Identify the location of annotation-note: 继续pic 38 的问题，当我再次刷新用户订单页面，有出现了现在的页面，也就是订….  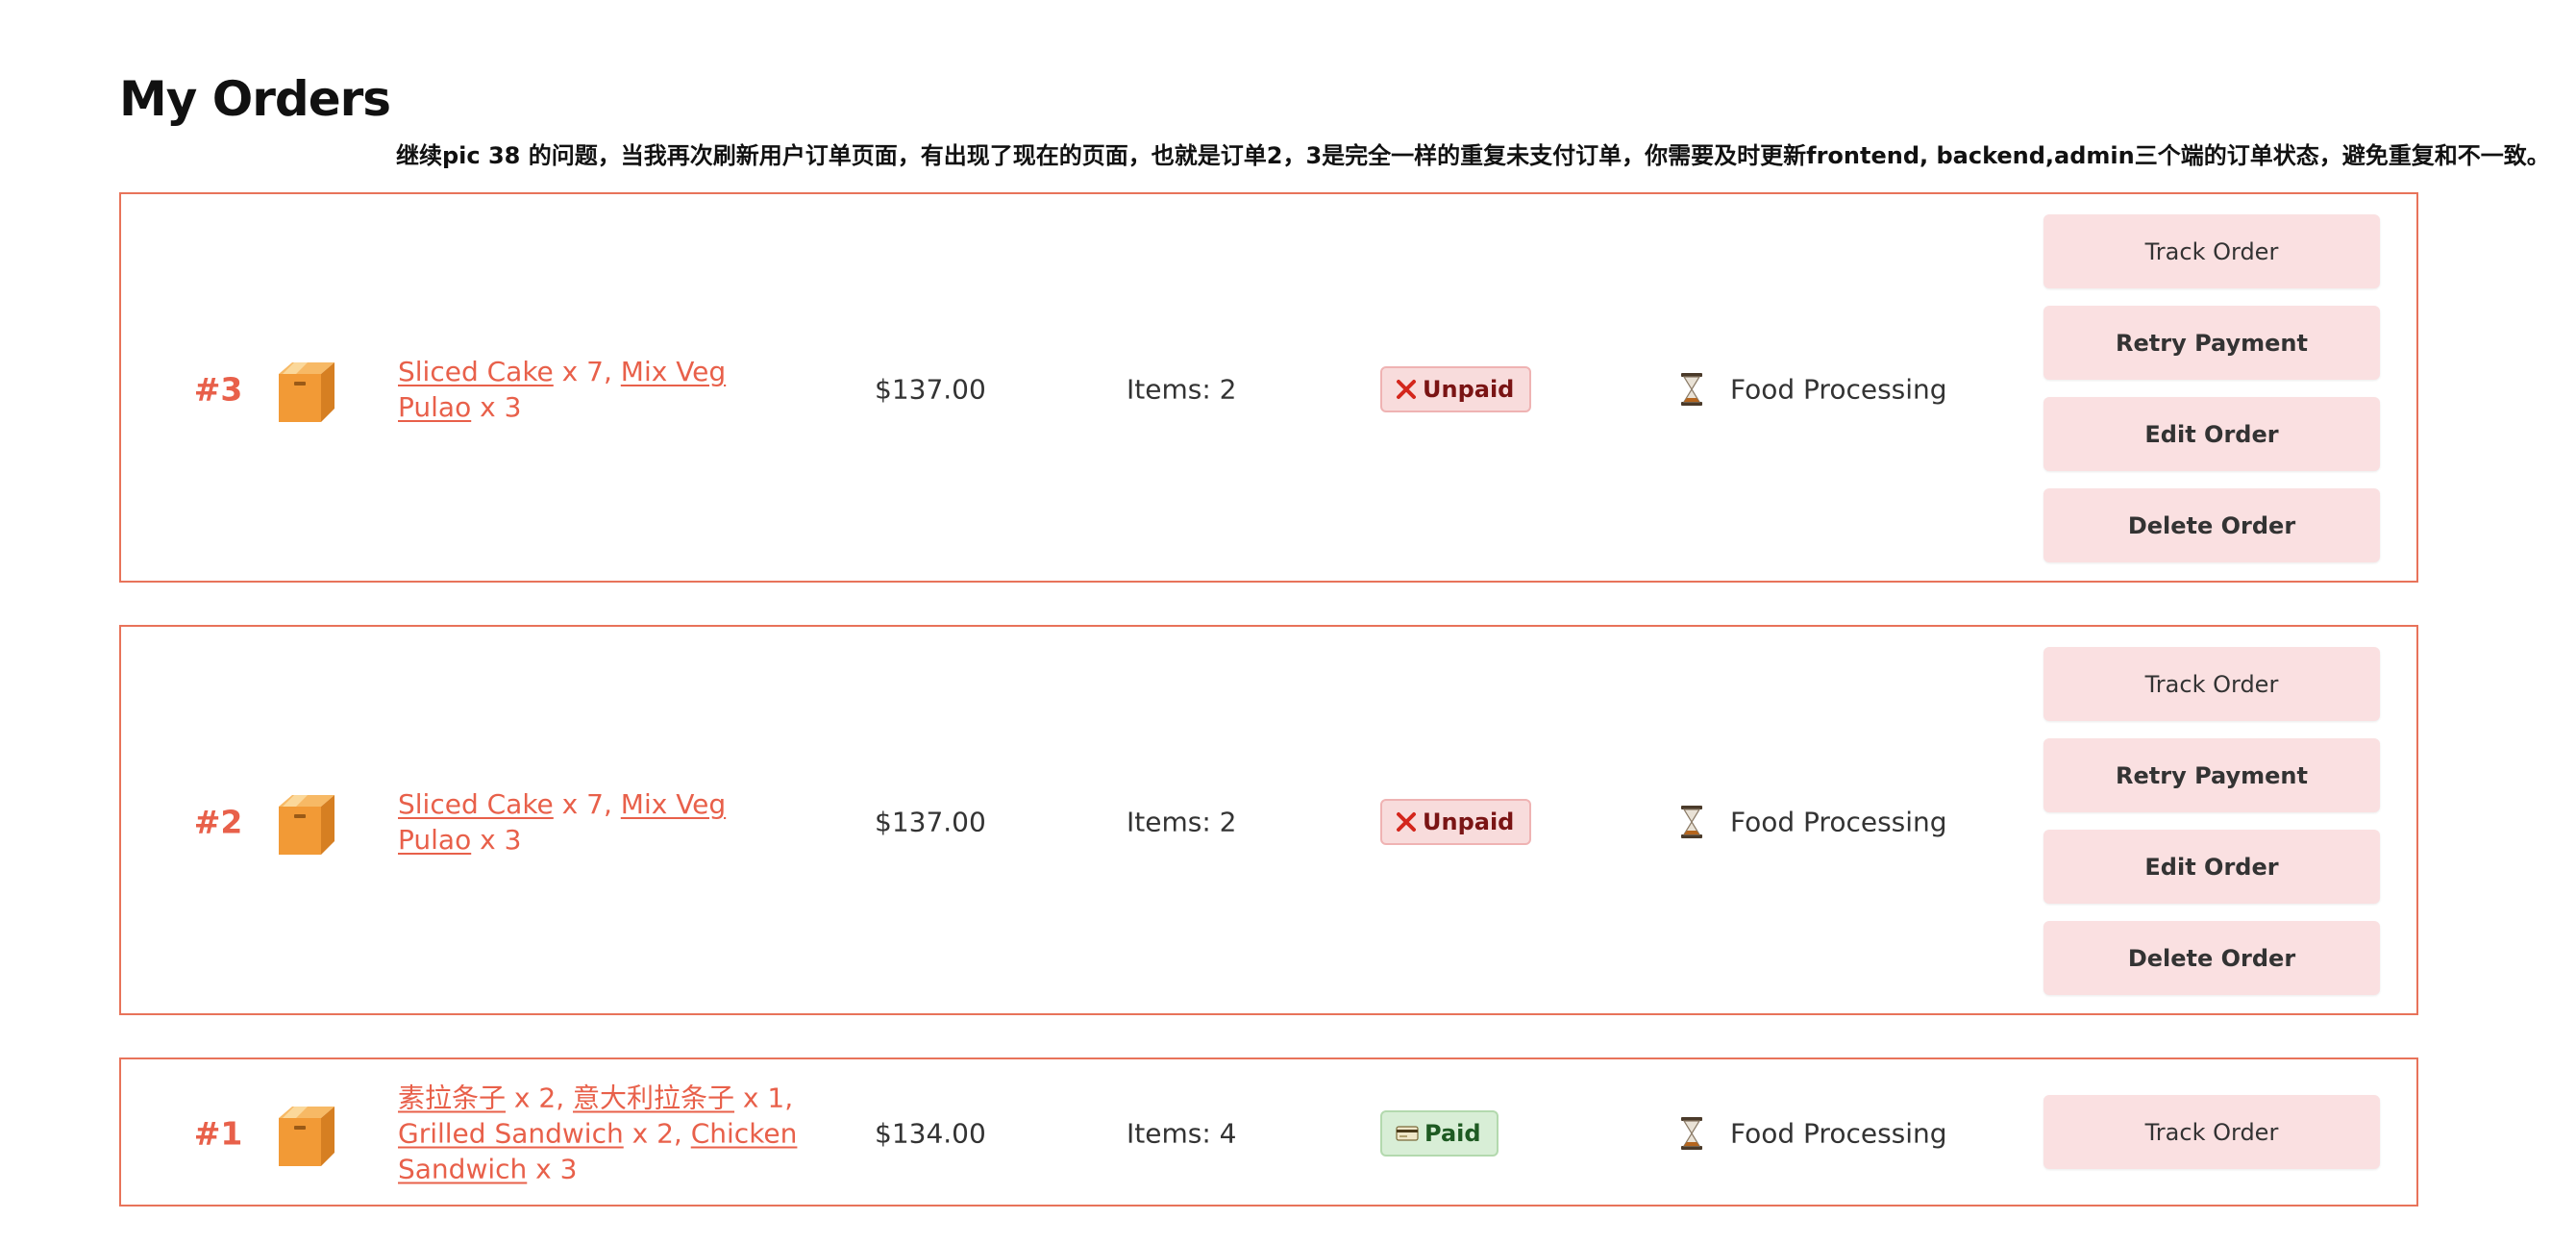
(1473, 155).